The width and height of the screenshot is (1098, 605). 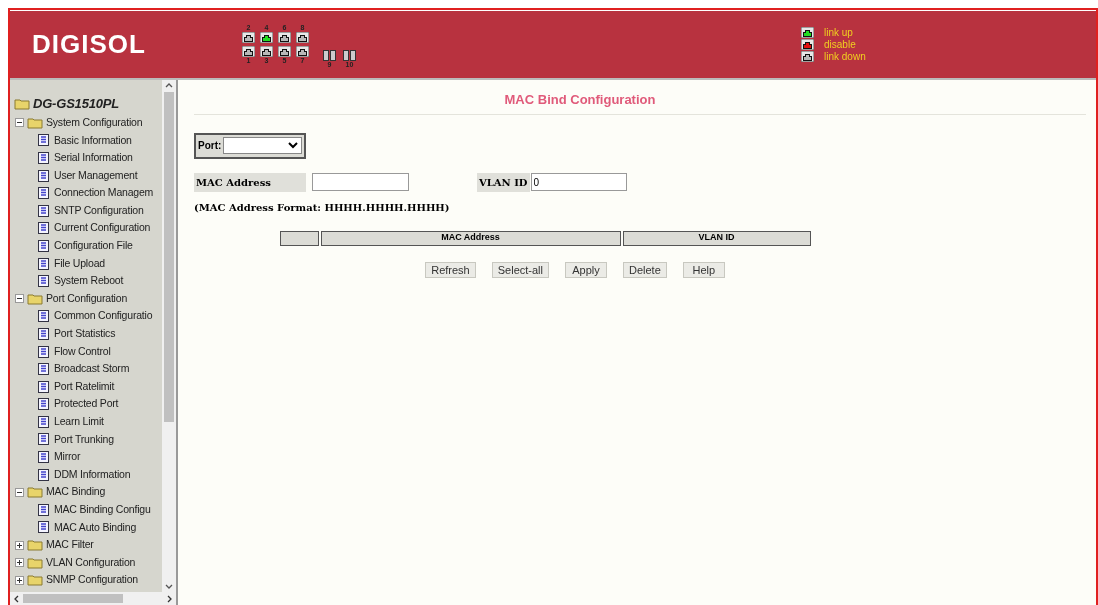 I want to click on tree-folder: SNMP Configuration, so click(x=92, y=580).